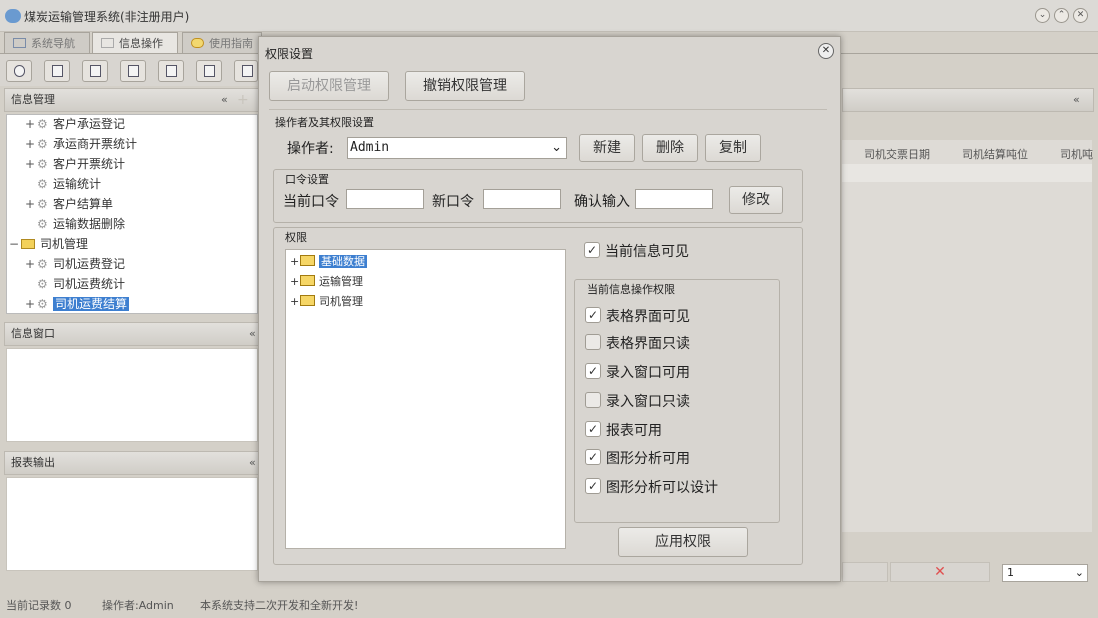 Image resolution: width=1098 pixels, height=618 pixels. I want to click on perm-tree-item-selected: + 基础数据, so click(328, 261).